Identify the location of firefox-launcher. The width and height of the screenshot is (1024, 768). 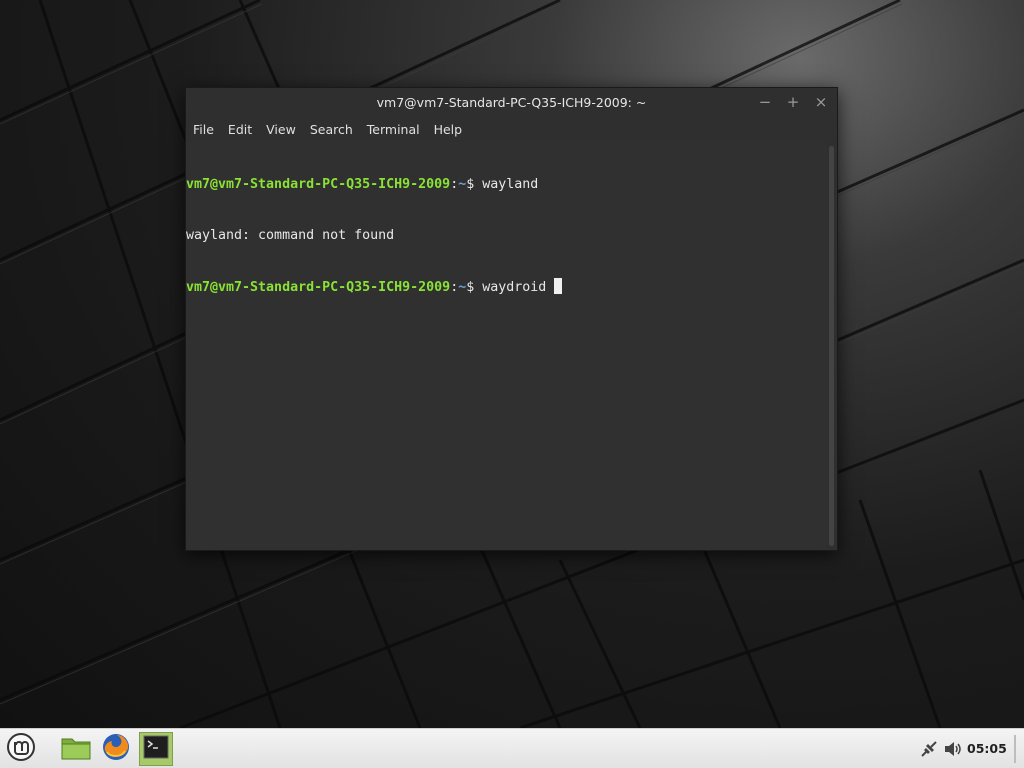
(116, 749).